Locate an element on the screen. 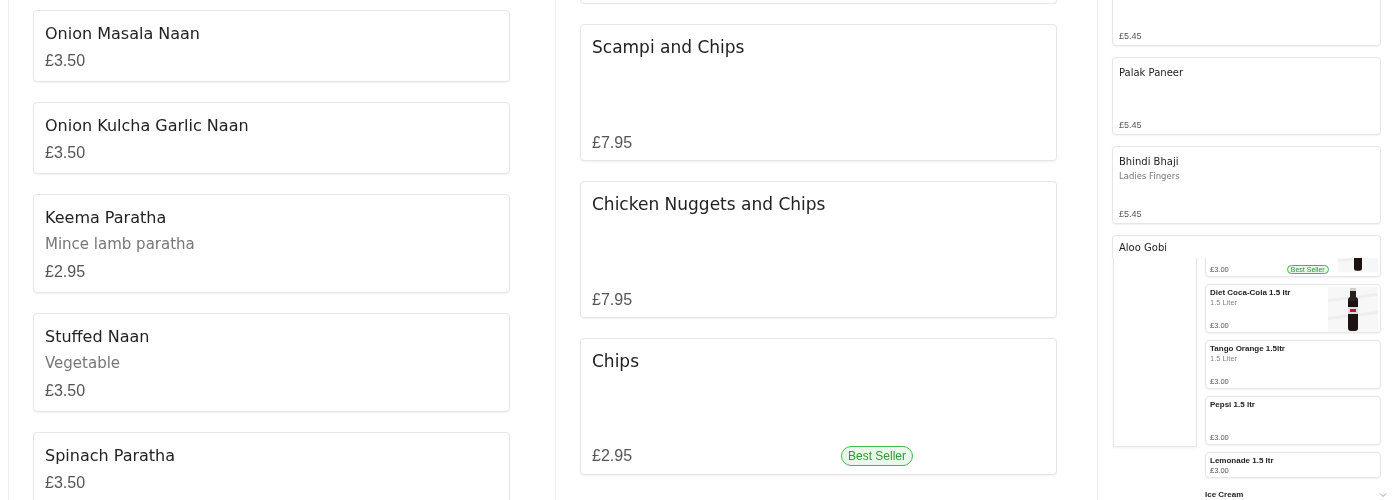 The image size is (1400, 500). item-description: Vegetable is located at coordinates (83, 363).